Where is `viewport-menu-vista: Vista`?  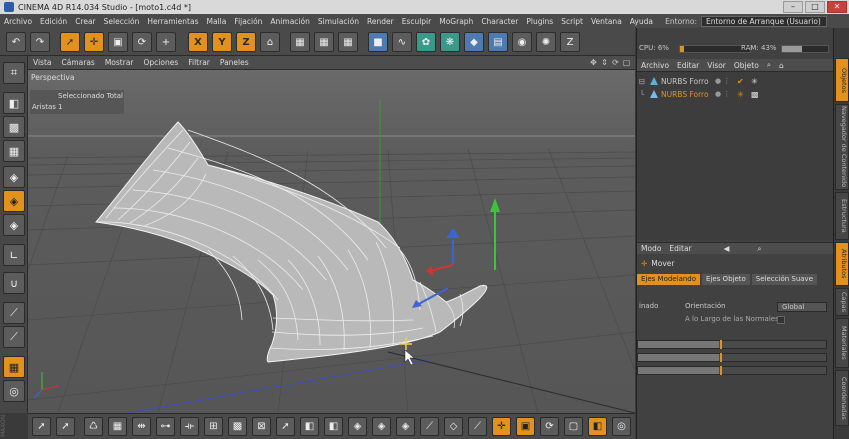
viewport-menu-vista: Vista is located at coordinates (42, 62).